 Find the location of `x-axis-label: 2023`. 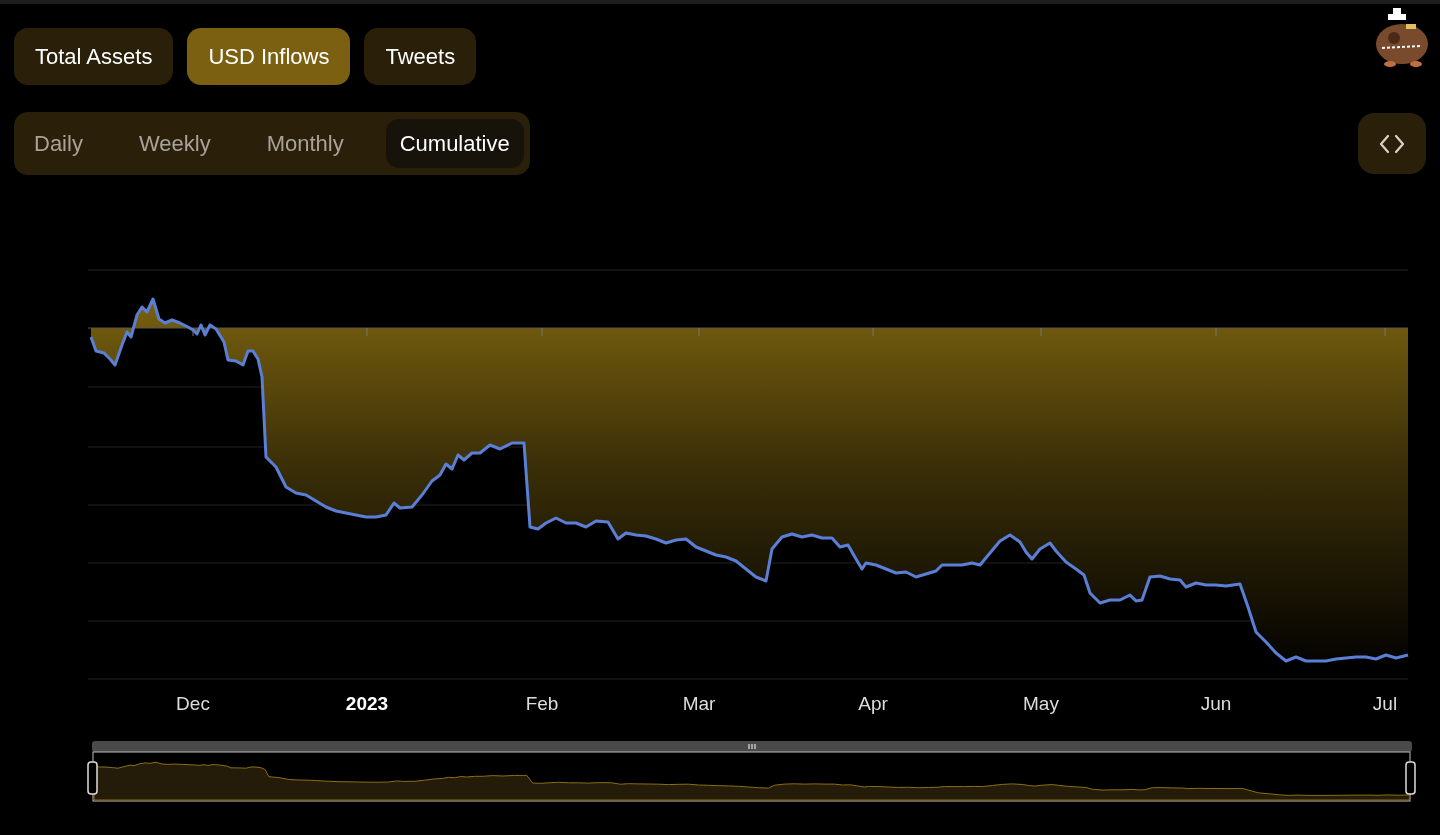

x-axis-label: 2023 is located at coordinates (367, 703).